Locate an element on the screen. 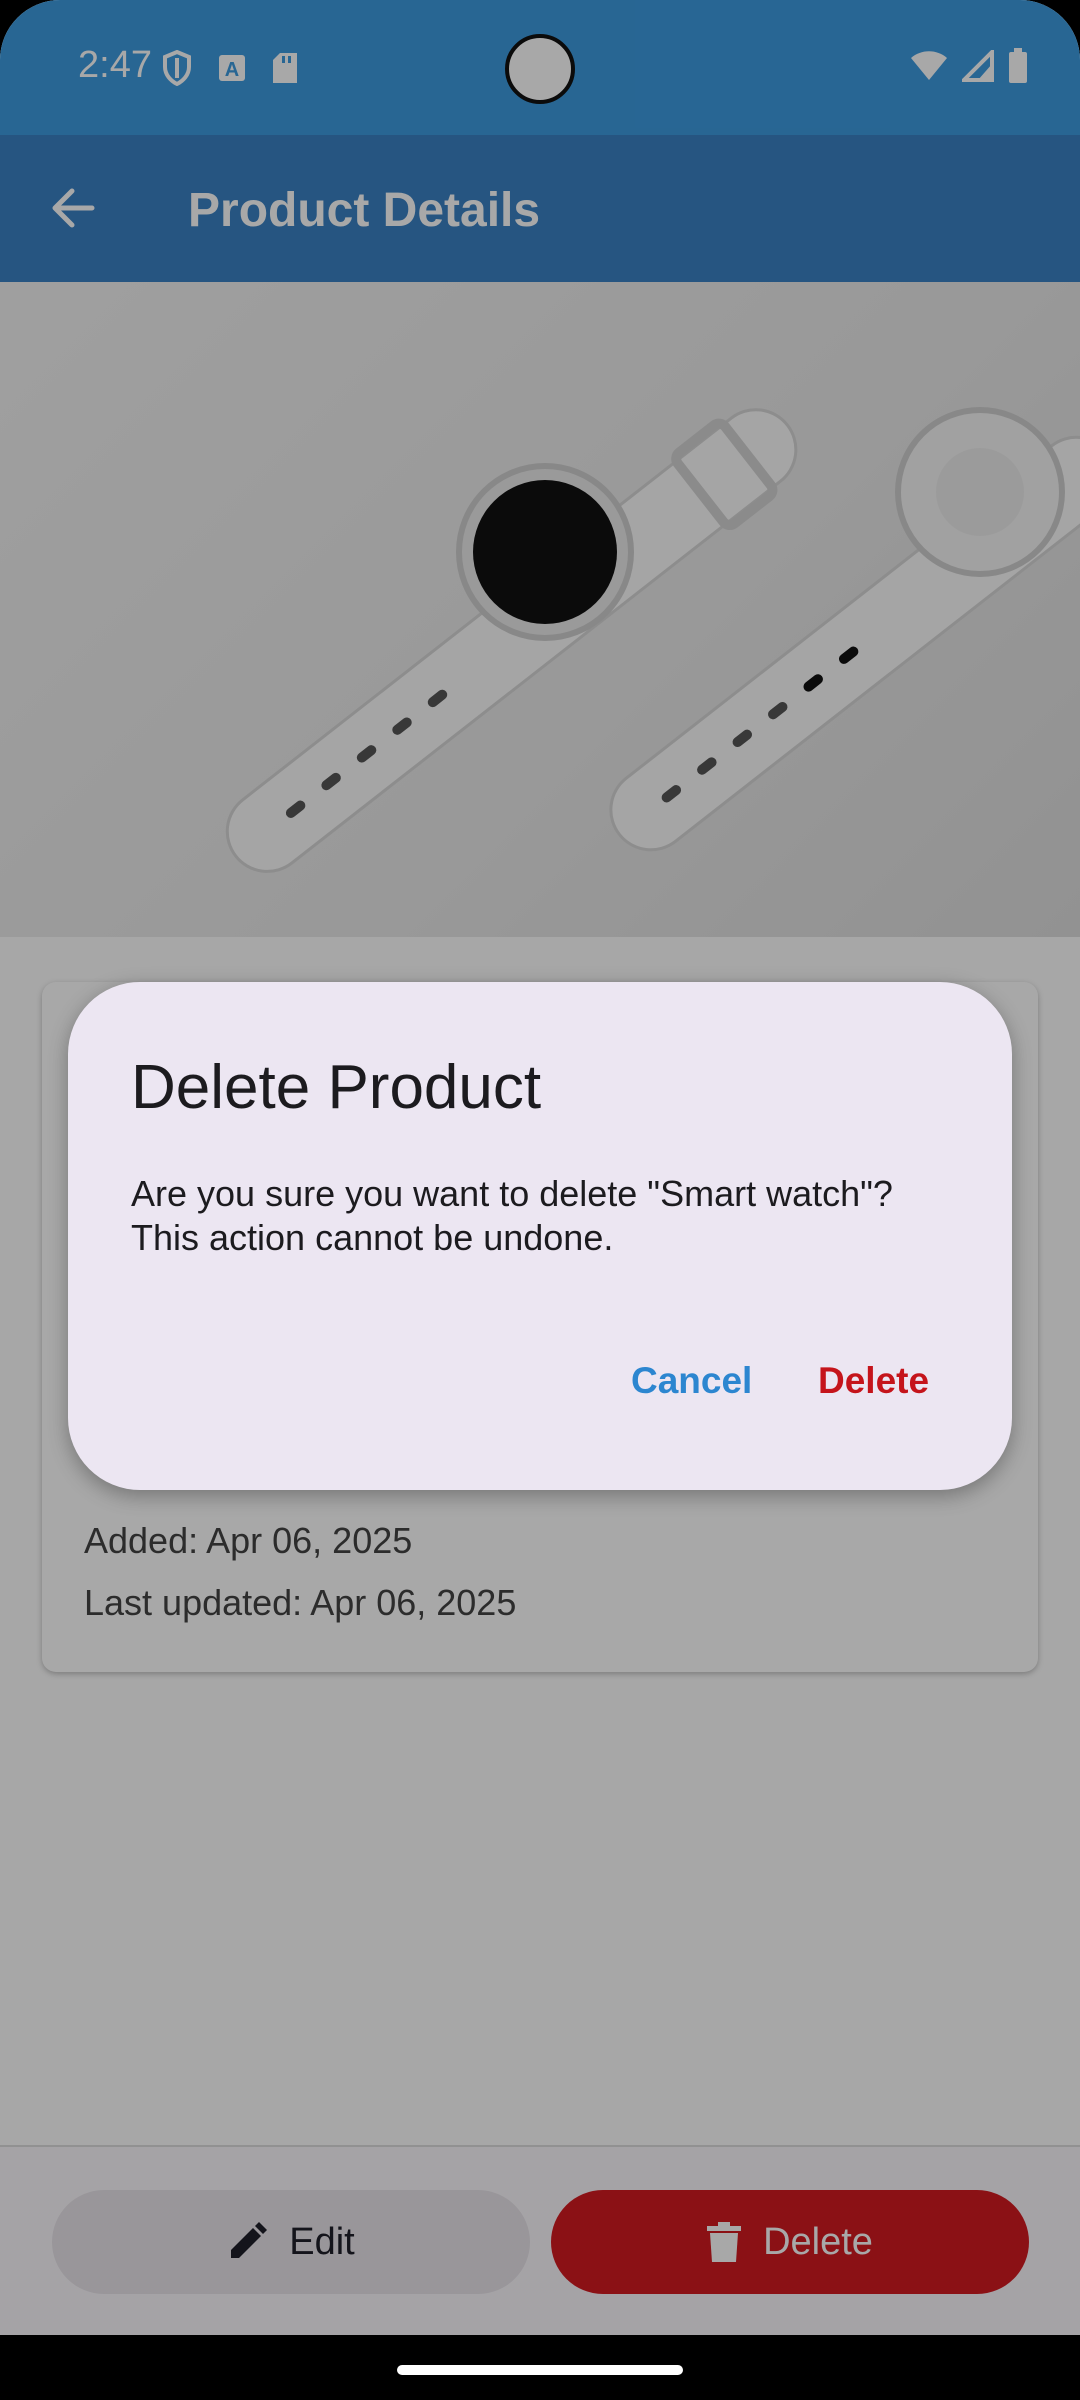 This screenshot has height=2400, width=1080. dialog-delete-button: Delete is located at coordinates (873, 1381).